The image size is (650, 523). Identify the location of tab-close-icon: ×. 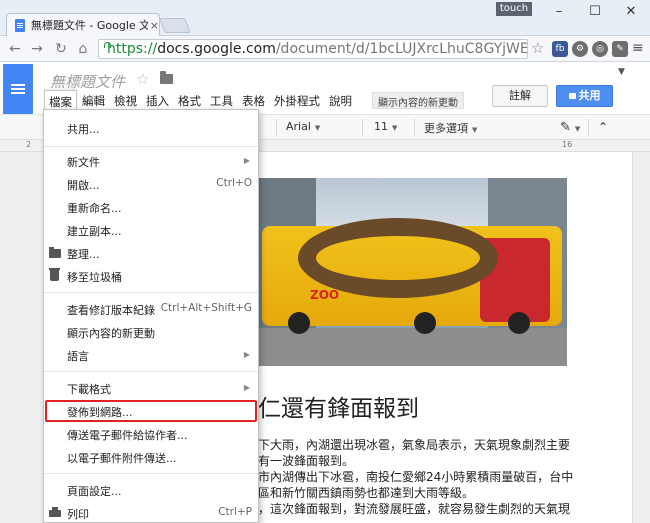
(154, 25).